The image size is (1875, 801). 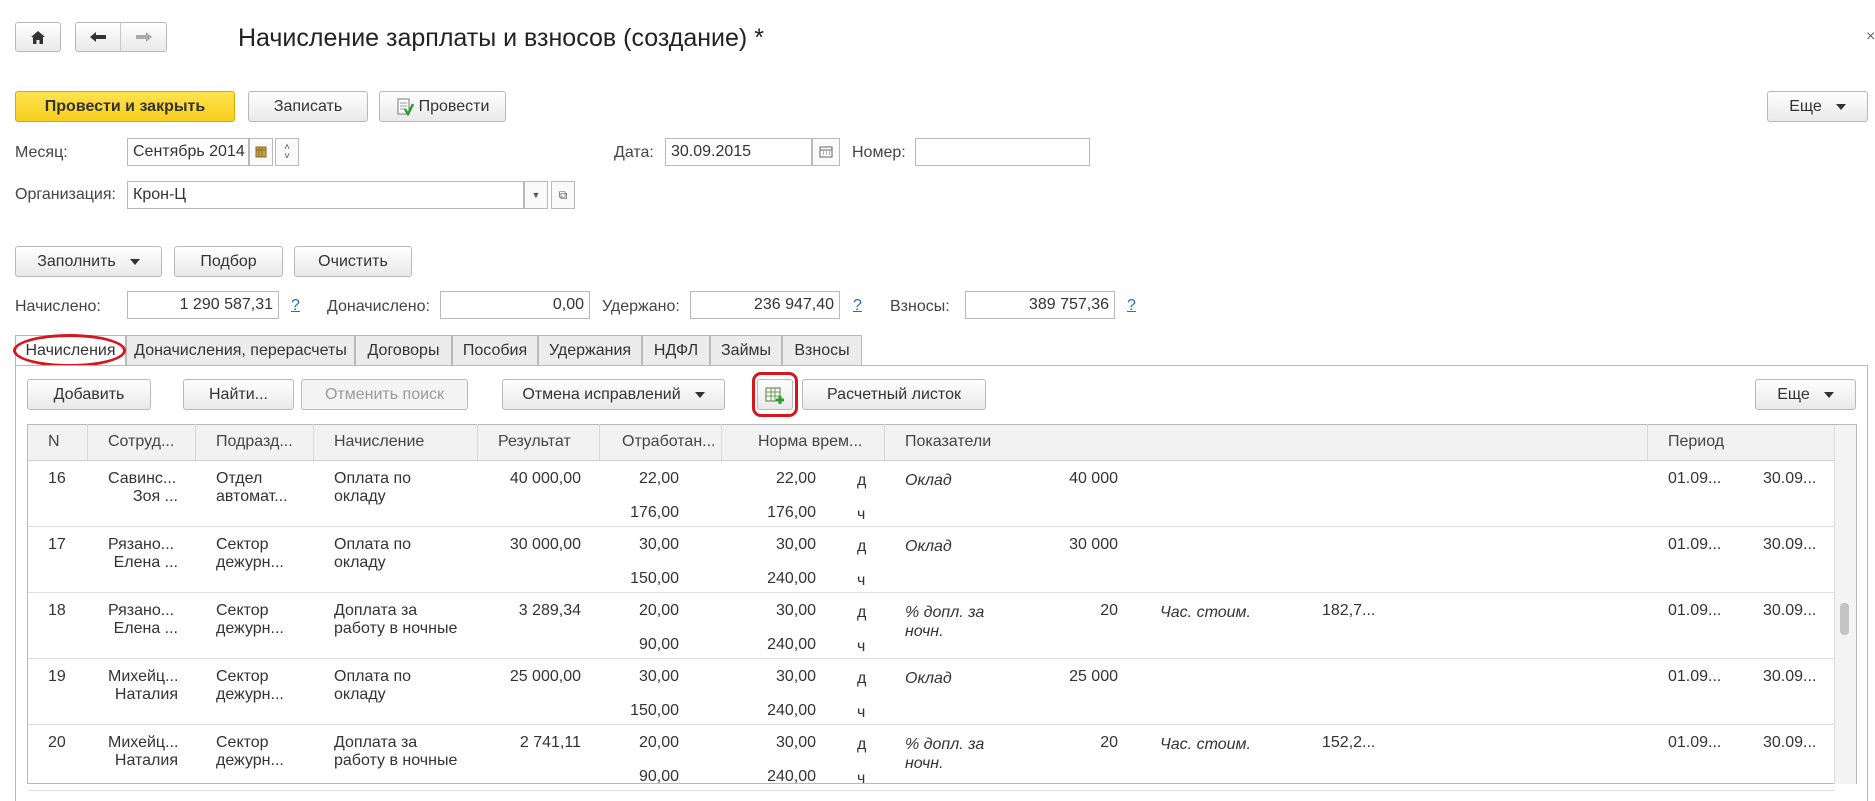 I want to click on tab-contracts: Договоры, so click(x=403, y=350).